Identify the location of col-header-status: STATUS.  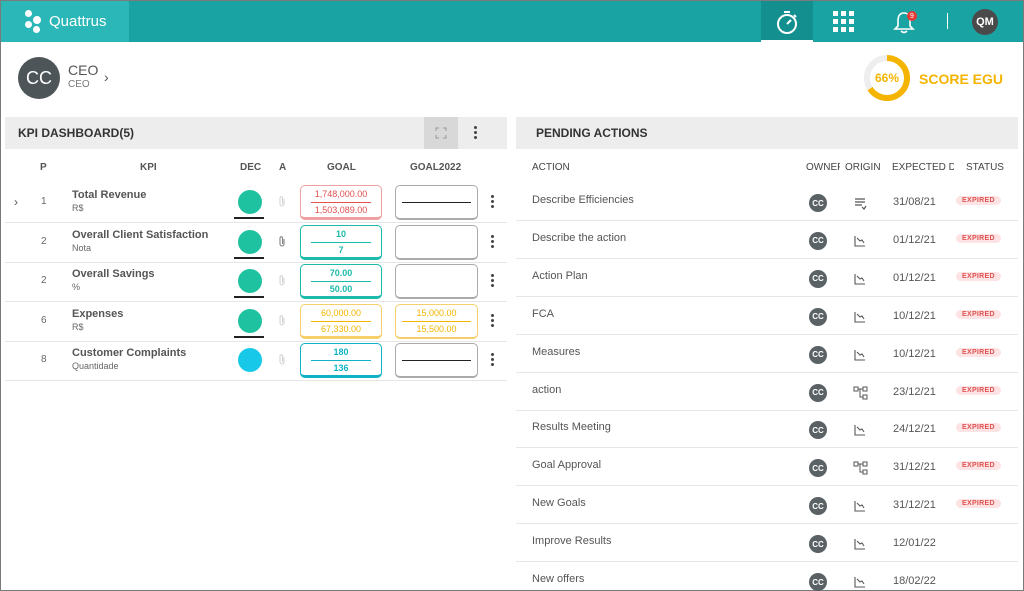
(985, 167).